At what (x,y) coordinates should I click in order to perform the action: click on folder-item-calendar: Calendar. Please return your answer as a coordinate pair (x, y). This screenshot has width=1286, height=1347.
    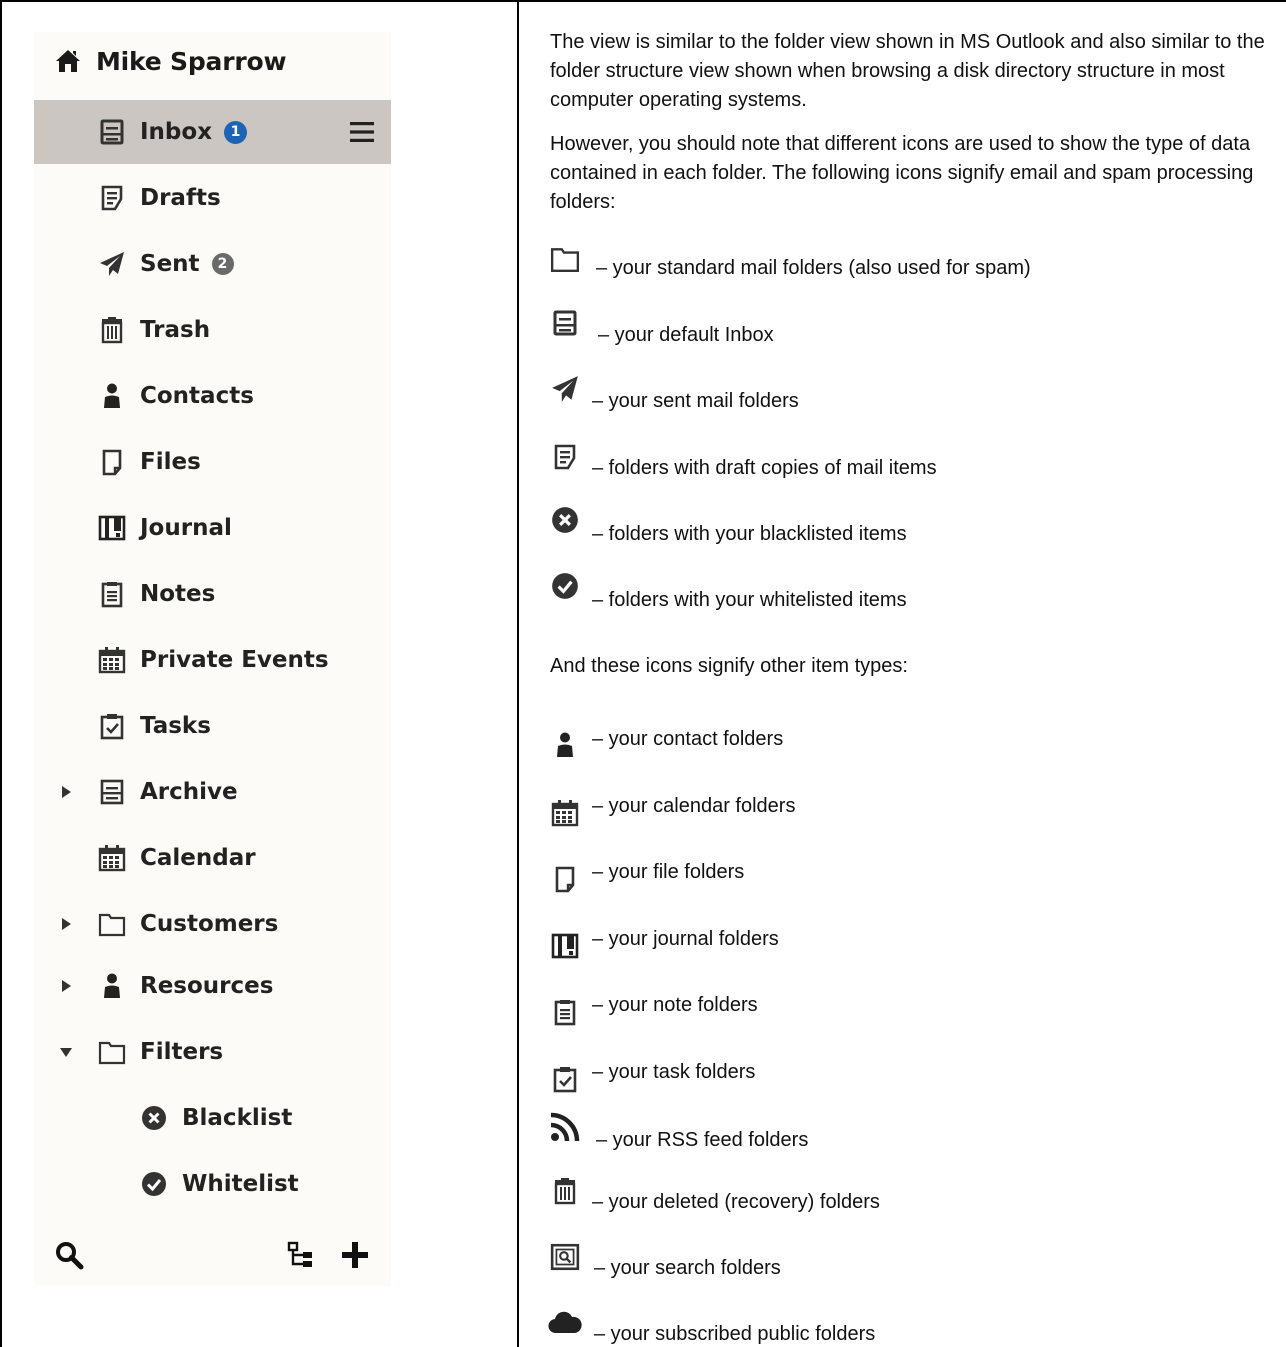
    Looking at the image, I should click on (212, 858).